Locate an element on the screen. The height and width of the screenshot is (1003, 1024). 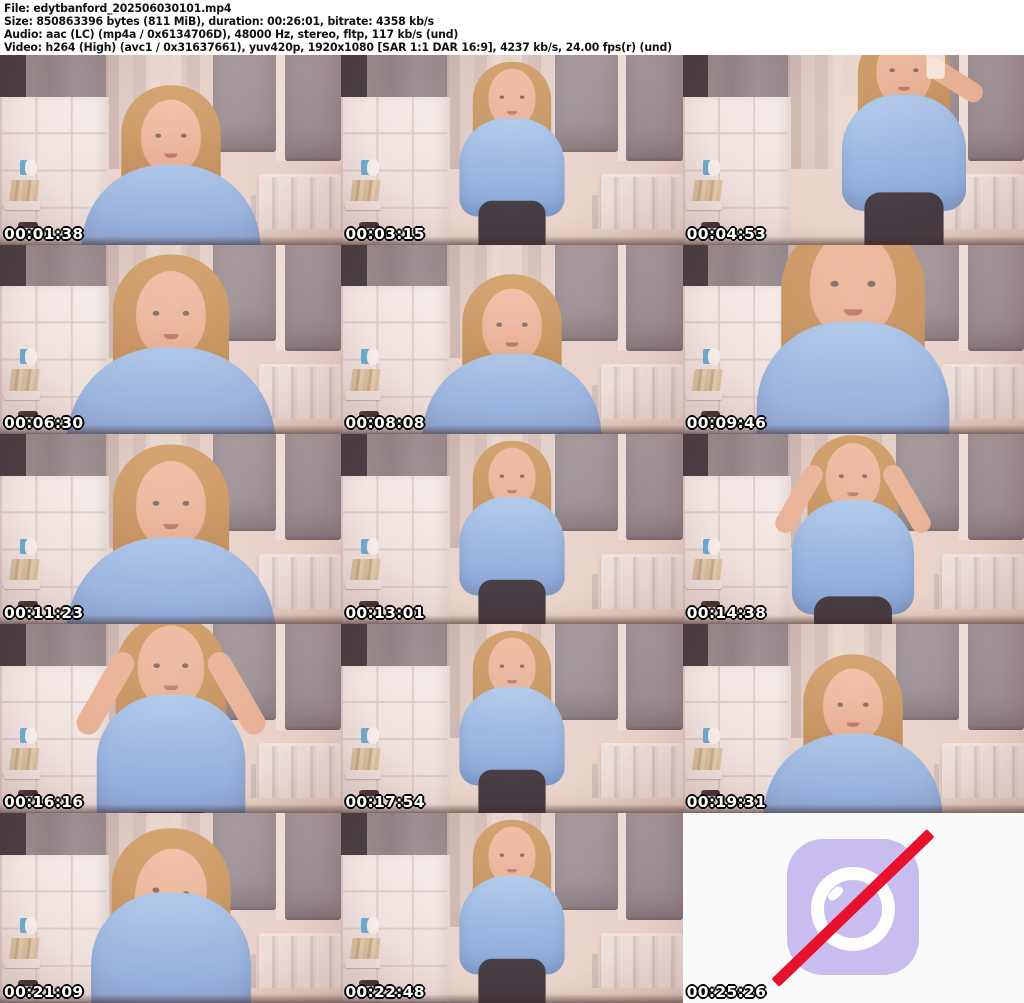
timestamp-label: 00:22:48 is located at coordinates (385, 992).